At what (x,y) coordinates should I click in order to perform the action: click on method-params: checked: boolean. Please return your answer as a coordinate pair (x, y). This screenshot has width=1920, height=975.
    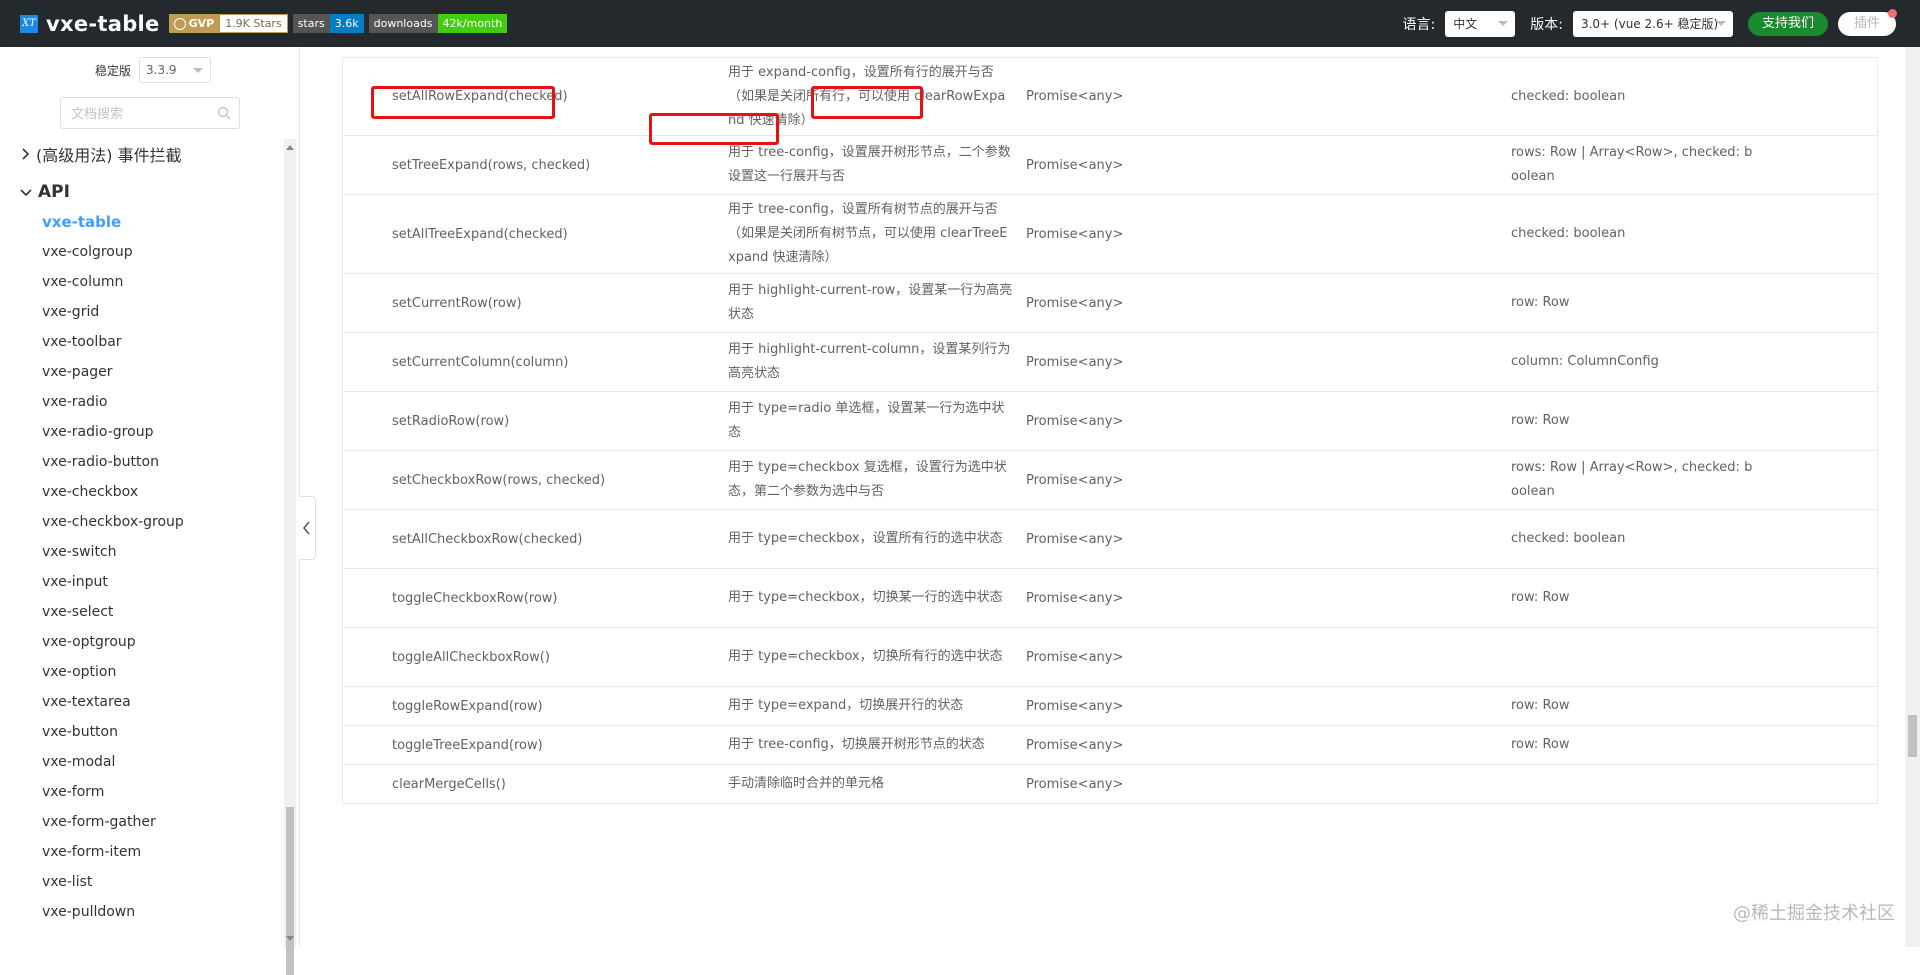
    Looking at the image, I should click on (1568, 233).